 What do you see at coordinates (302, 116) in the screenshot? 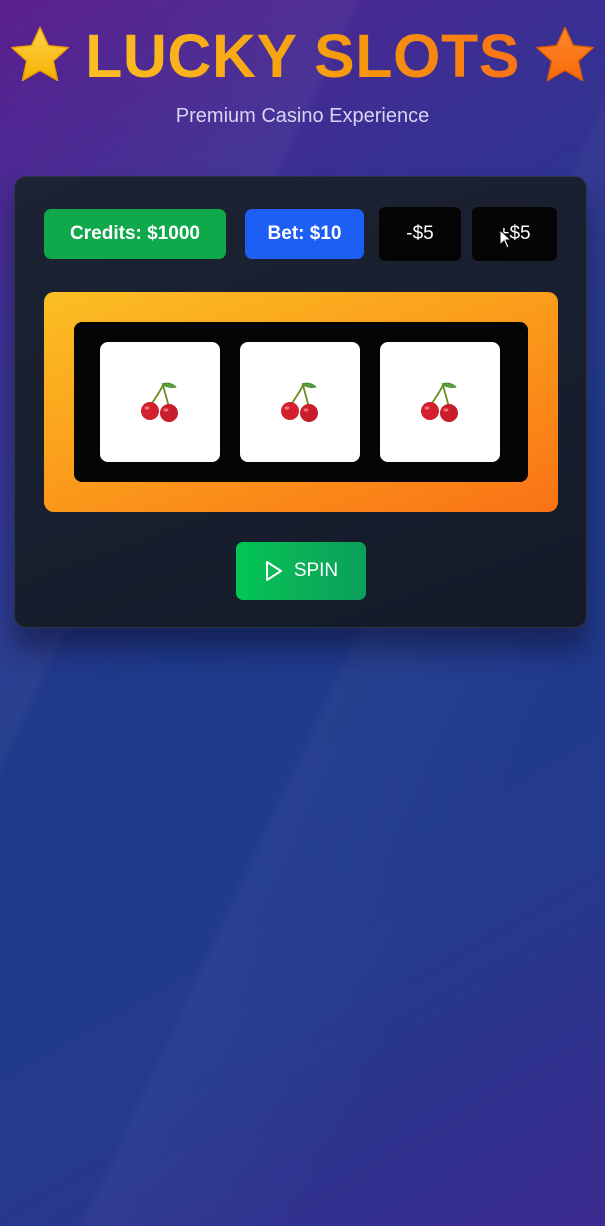
I see `subtitle: Premium Casino Experience` at bounding box center [302, 116].